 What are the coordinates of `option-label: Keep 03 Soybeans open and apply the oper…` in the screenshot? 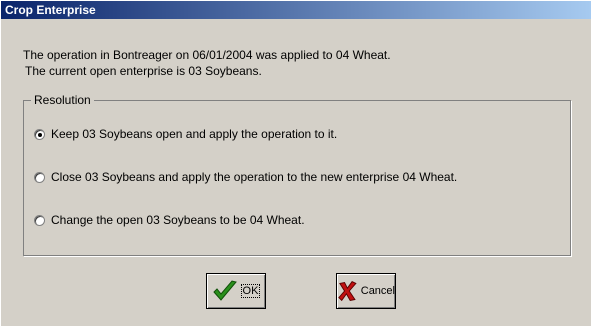 It's located at (194, 134).